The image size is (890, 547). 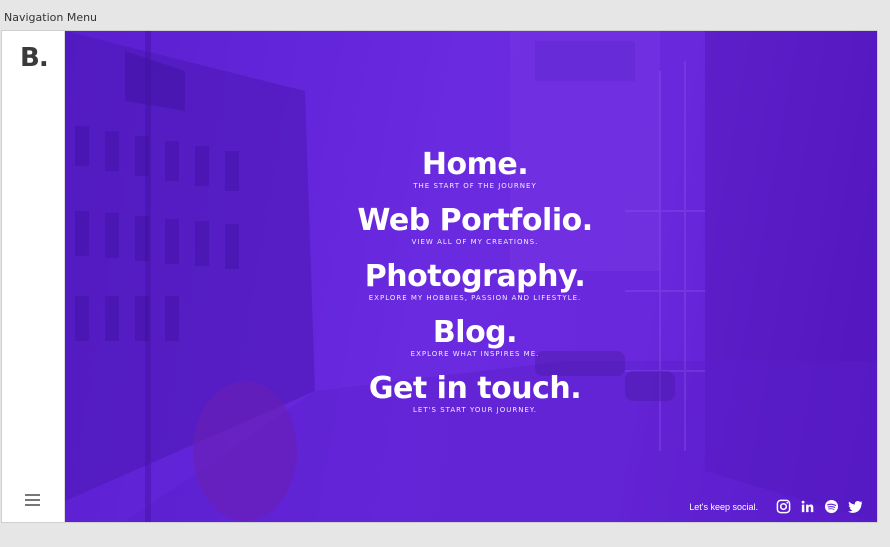 What do you see at coordinates (475, 388) in the screenshot?
I see `menu-item-title: Get in touch.` at bounding box center [475, 388].